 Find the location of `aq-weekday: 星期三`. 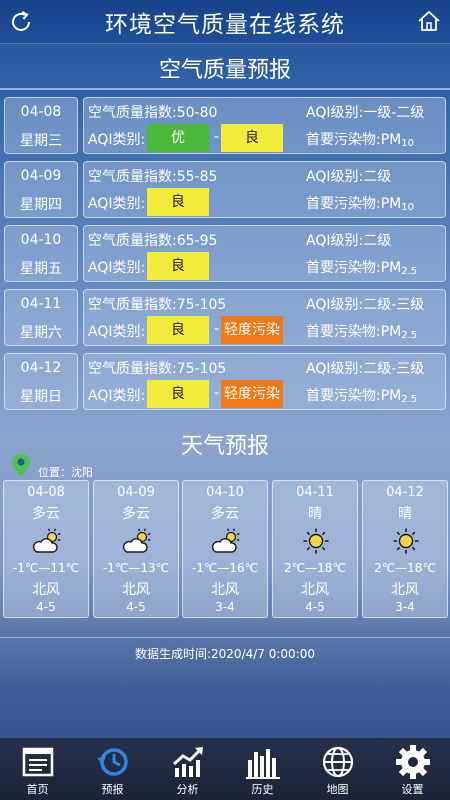

aq-weekday: 星期三 is located at coordinates (41, 141).